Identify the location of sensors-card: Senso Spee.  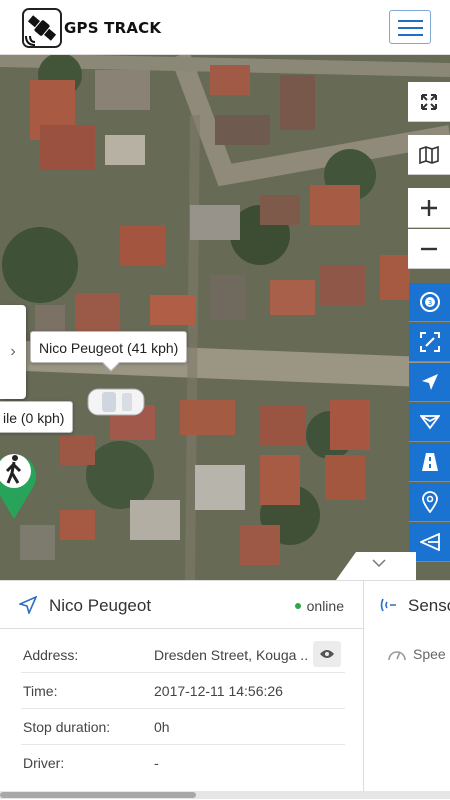
(407, 686).